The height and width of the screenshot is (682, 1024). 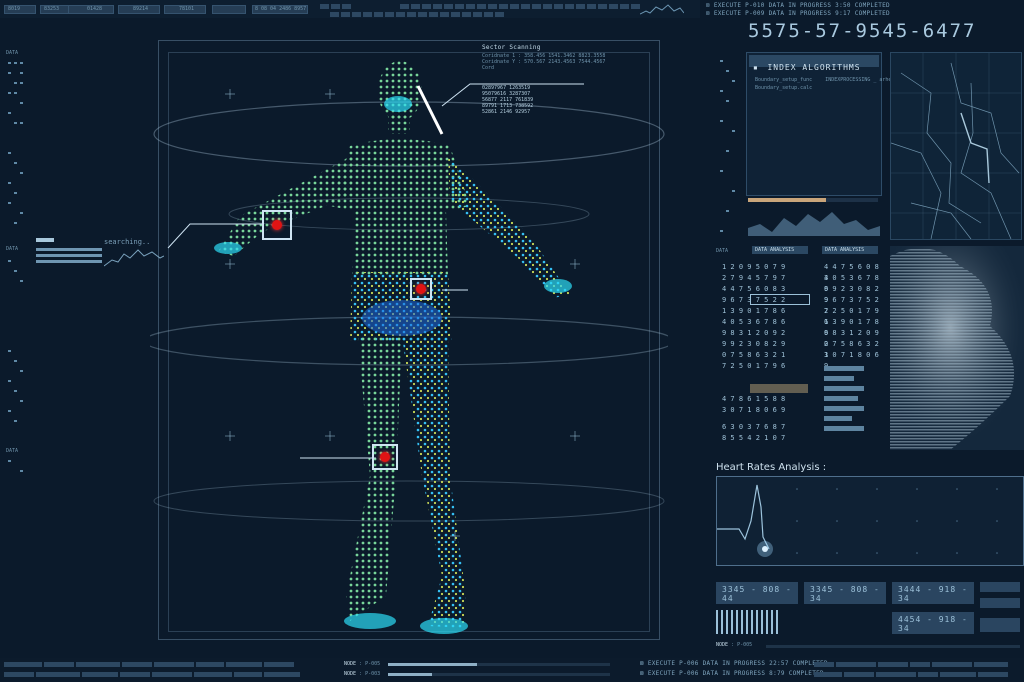 I want to click on texture-scan-panel, so click(x=957, y=348).